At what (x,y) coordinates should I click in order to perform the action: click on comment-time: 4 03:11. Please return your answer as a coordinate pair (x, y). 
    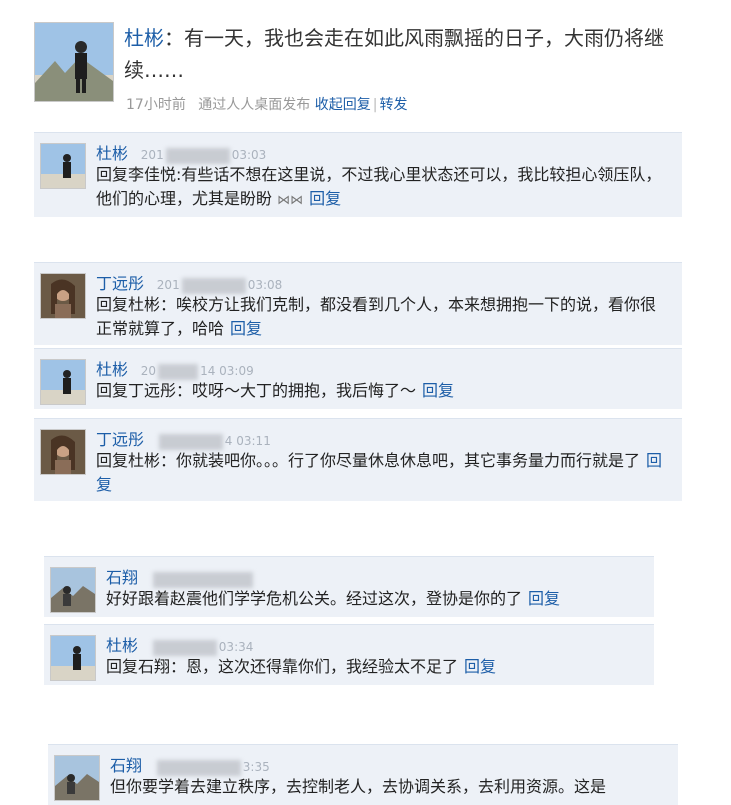
    Looking at the image, I should click on (214, 441).